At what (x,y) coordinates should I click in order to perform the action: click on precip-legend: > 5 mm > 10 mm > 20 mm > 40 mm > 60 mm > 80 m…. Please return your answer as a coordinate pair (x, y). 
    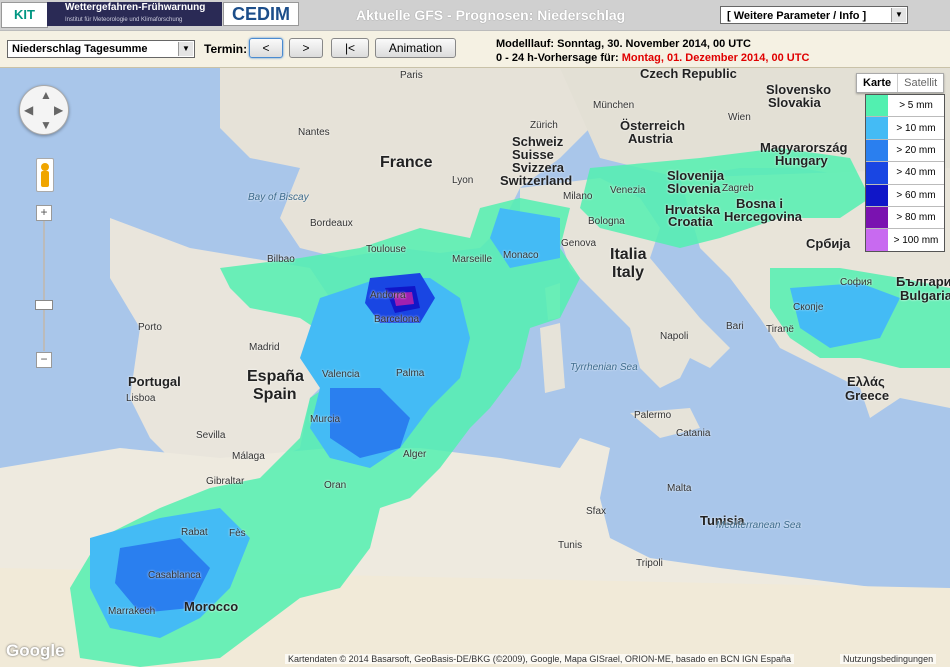
    Looking at the image, I should click on (905, 173).